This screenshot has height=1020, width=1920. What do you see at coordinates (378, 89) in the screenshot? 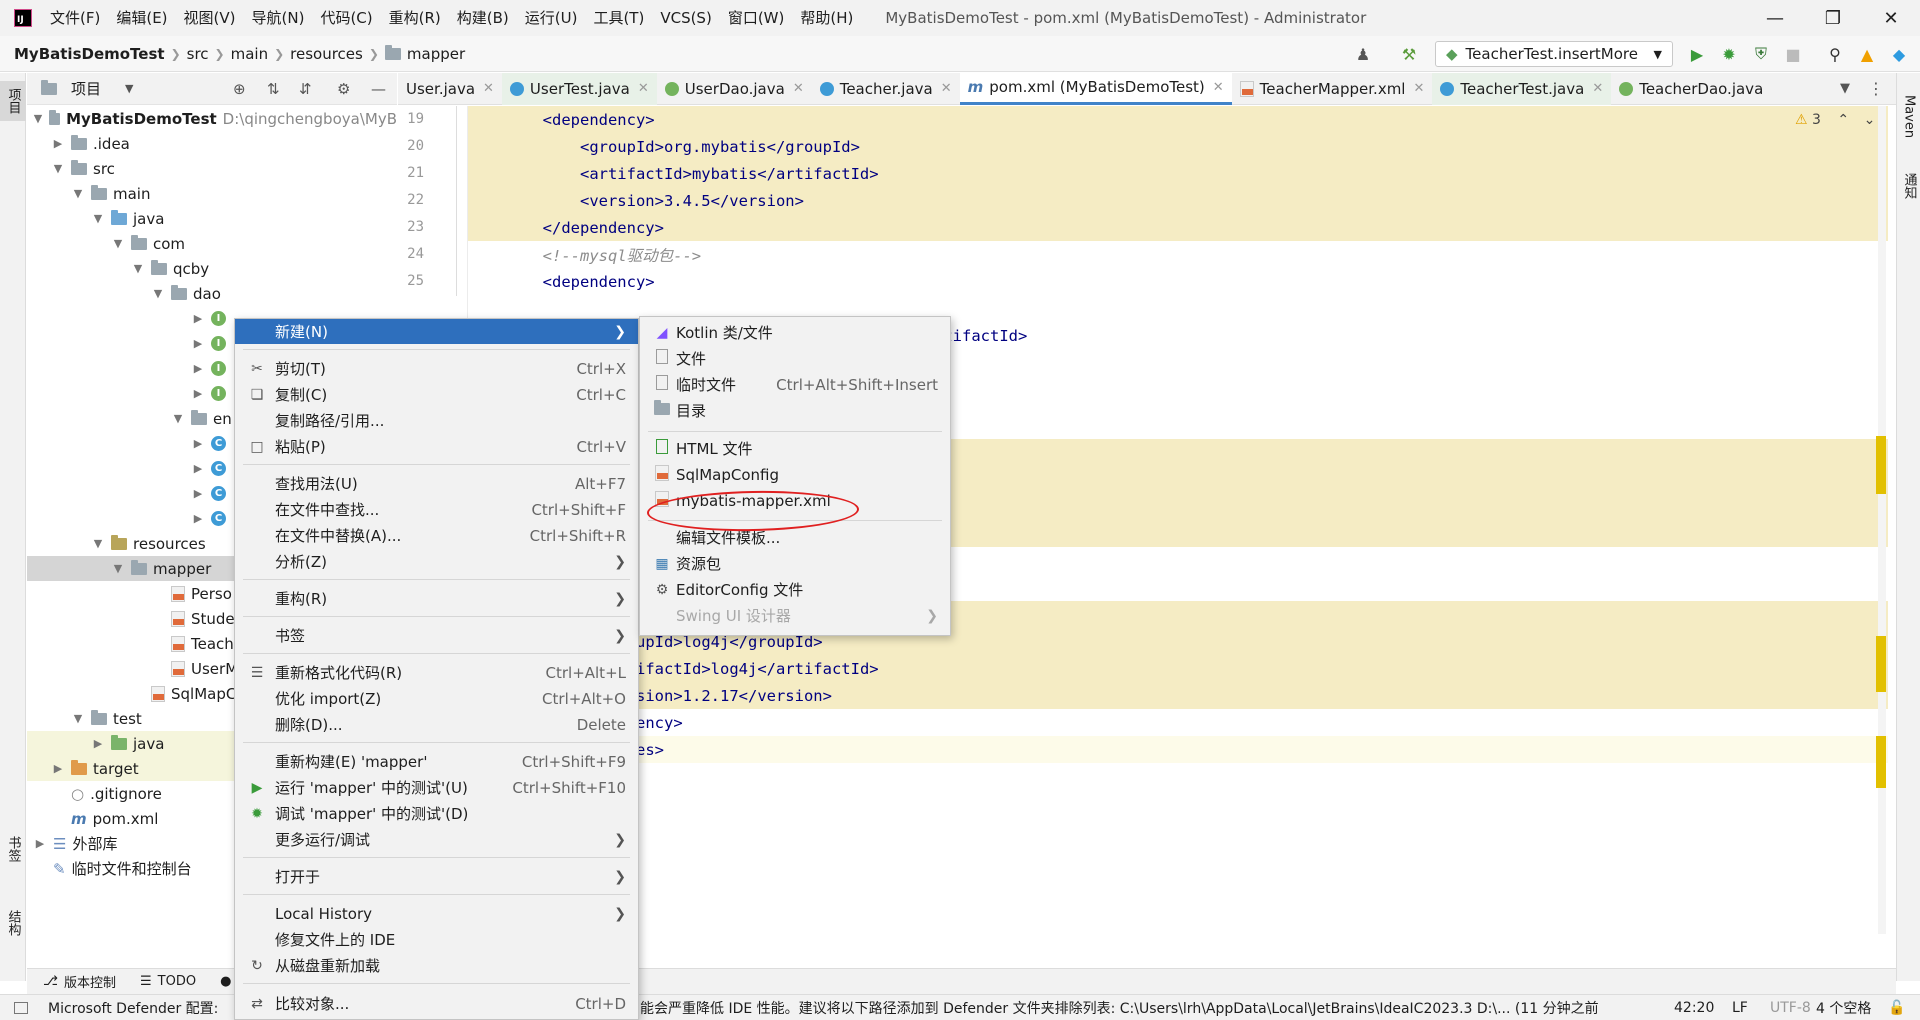
I see `hide-icon: —` at bounding box center [378, 89].